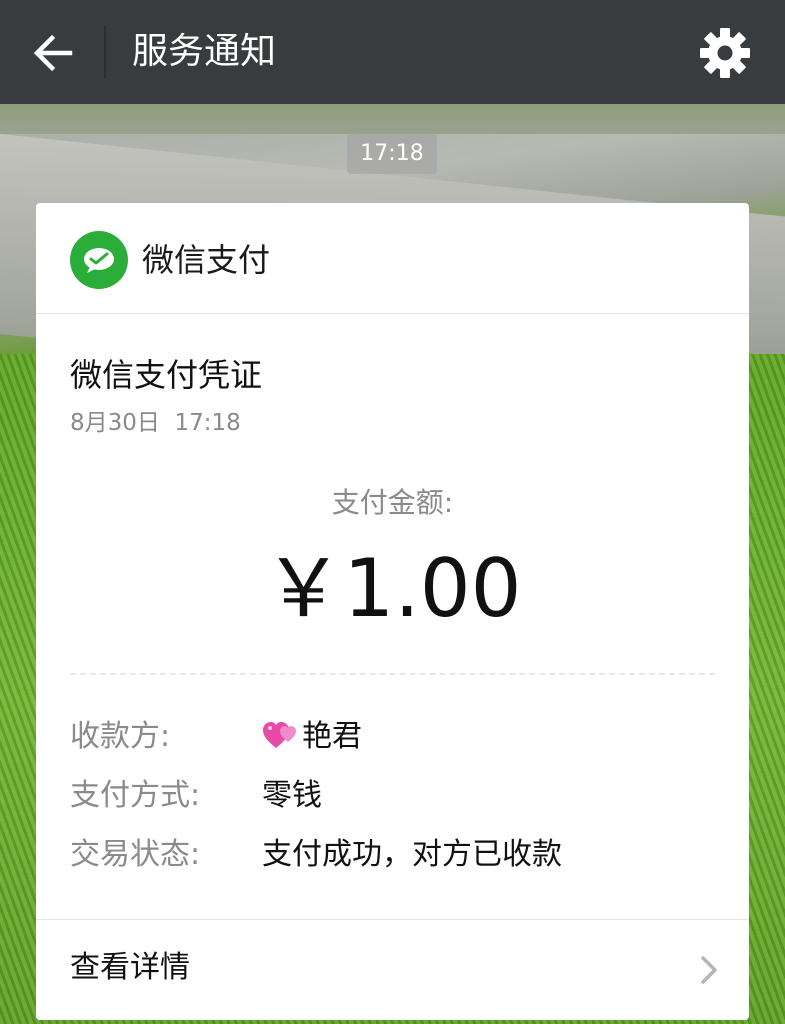 The height and width of the screenshot is (1024, 785). Describe the element at coordinates (492, 737) in the screenshot. I see `payee-value-container: 艳君` at that location.